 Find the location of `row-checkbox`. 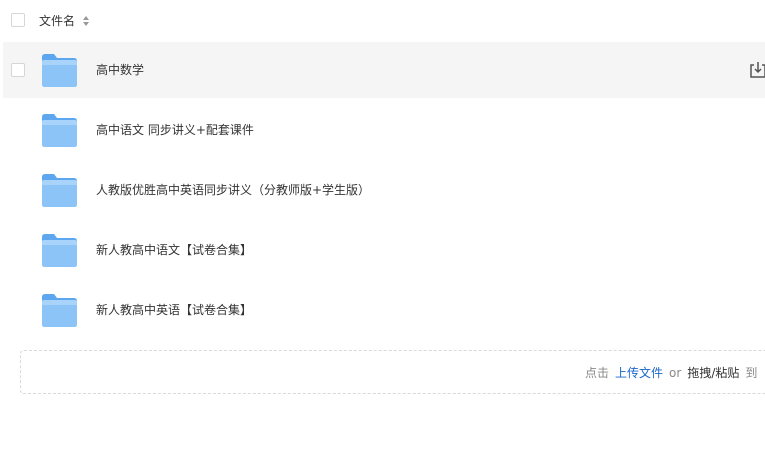

row-checkbox is located at coordinates (18, 70).